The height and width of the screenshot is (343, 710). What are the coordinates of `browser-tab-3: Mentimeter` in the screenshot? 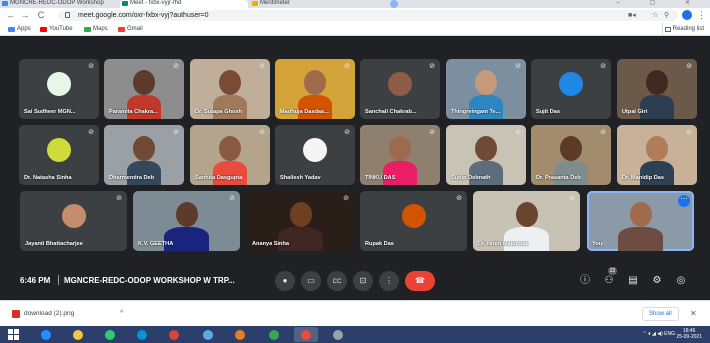 It's located at (315, 4).